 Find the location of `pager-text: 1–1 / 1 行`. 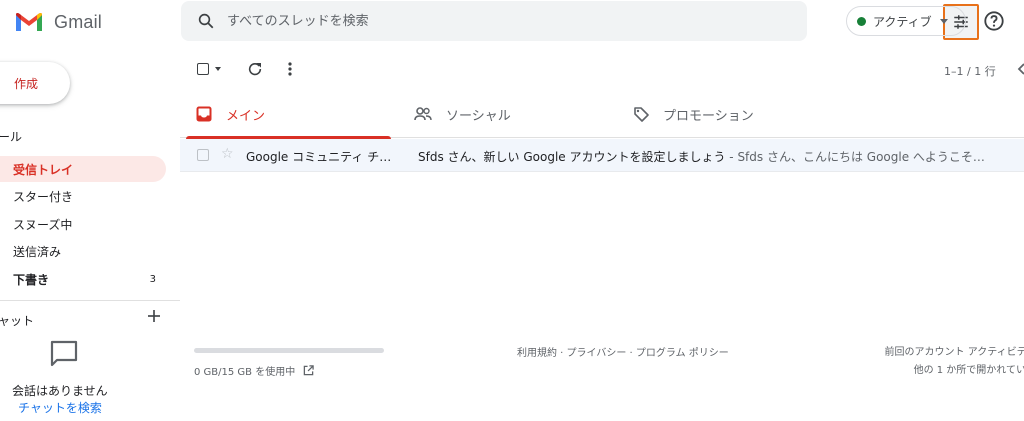

pager-text: 1–1 / 1 行 is located at coordinates (970, 71).